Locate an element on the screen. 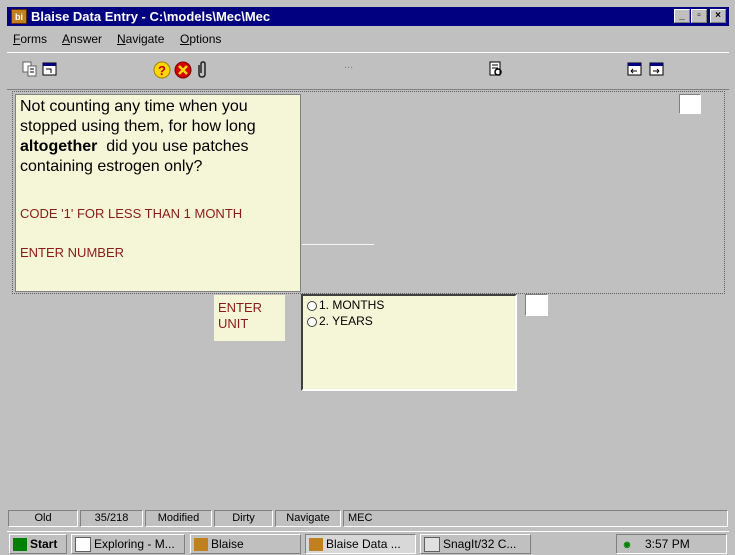 This screenshot has height=555, width=735. menu-options: Options is located at coordinates (200, 39).